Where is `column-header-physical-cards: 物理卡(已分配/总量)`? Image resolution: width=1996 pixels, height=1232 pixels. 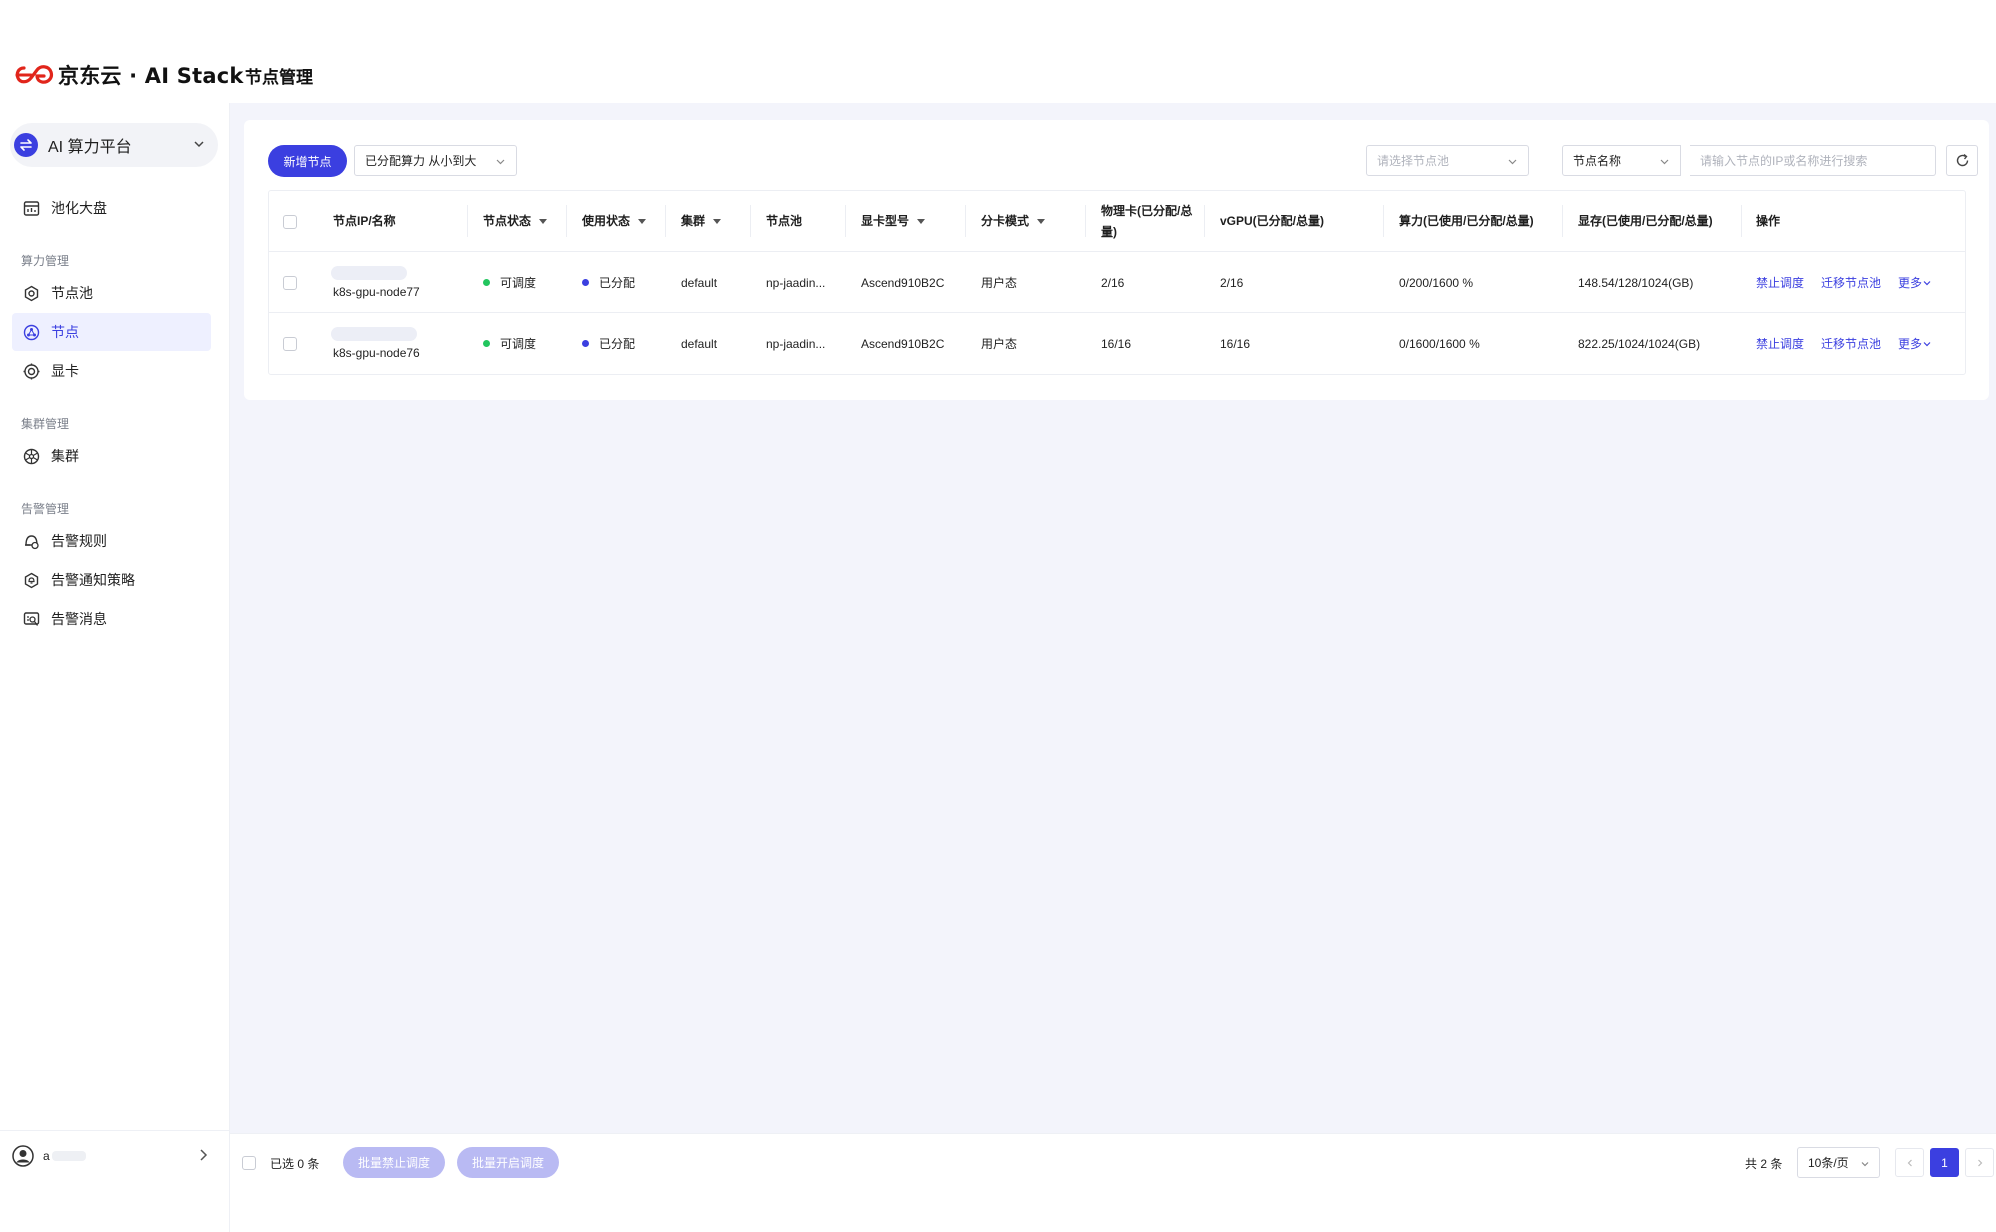 column-header-physical-cards: 物理卡(已分配/总量) is located at coordinates (1147, 221).